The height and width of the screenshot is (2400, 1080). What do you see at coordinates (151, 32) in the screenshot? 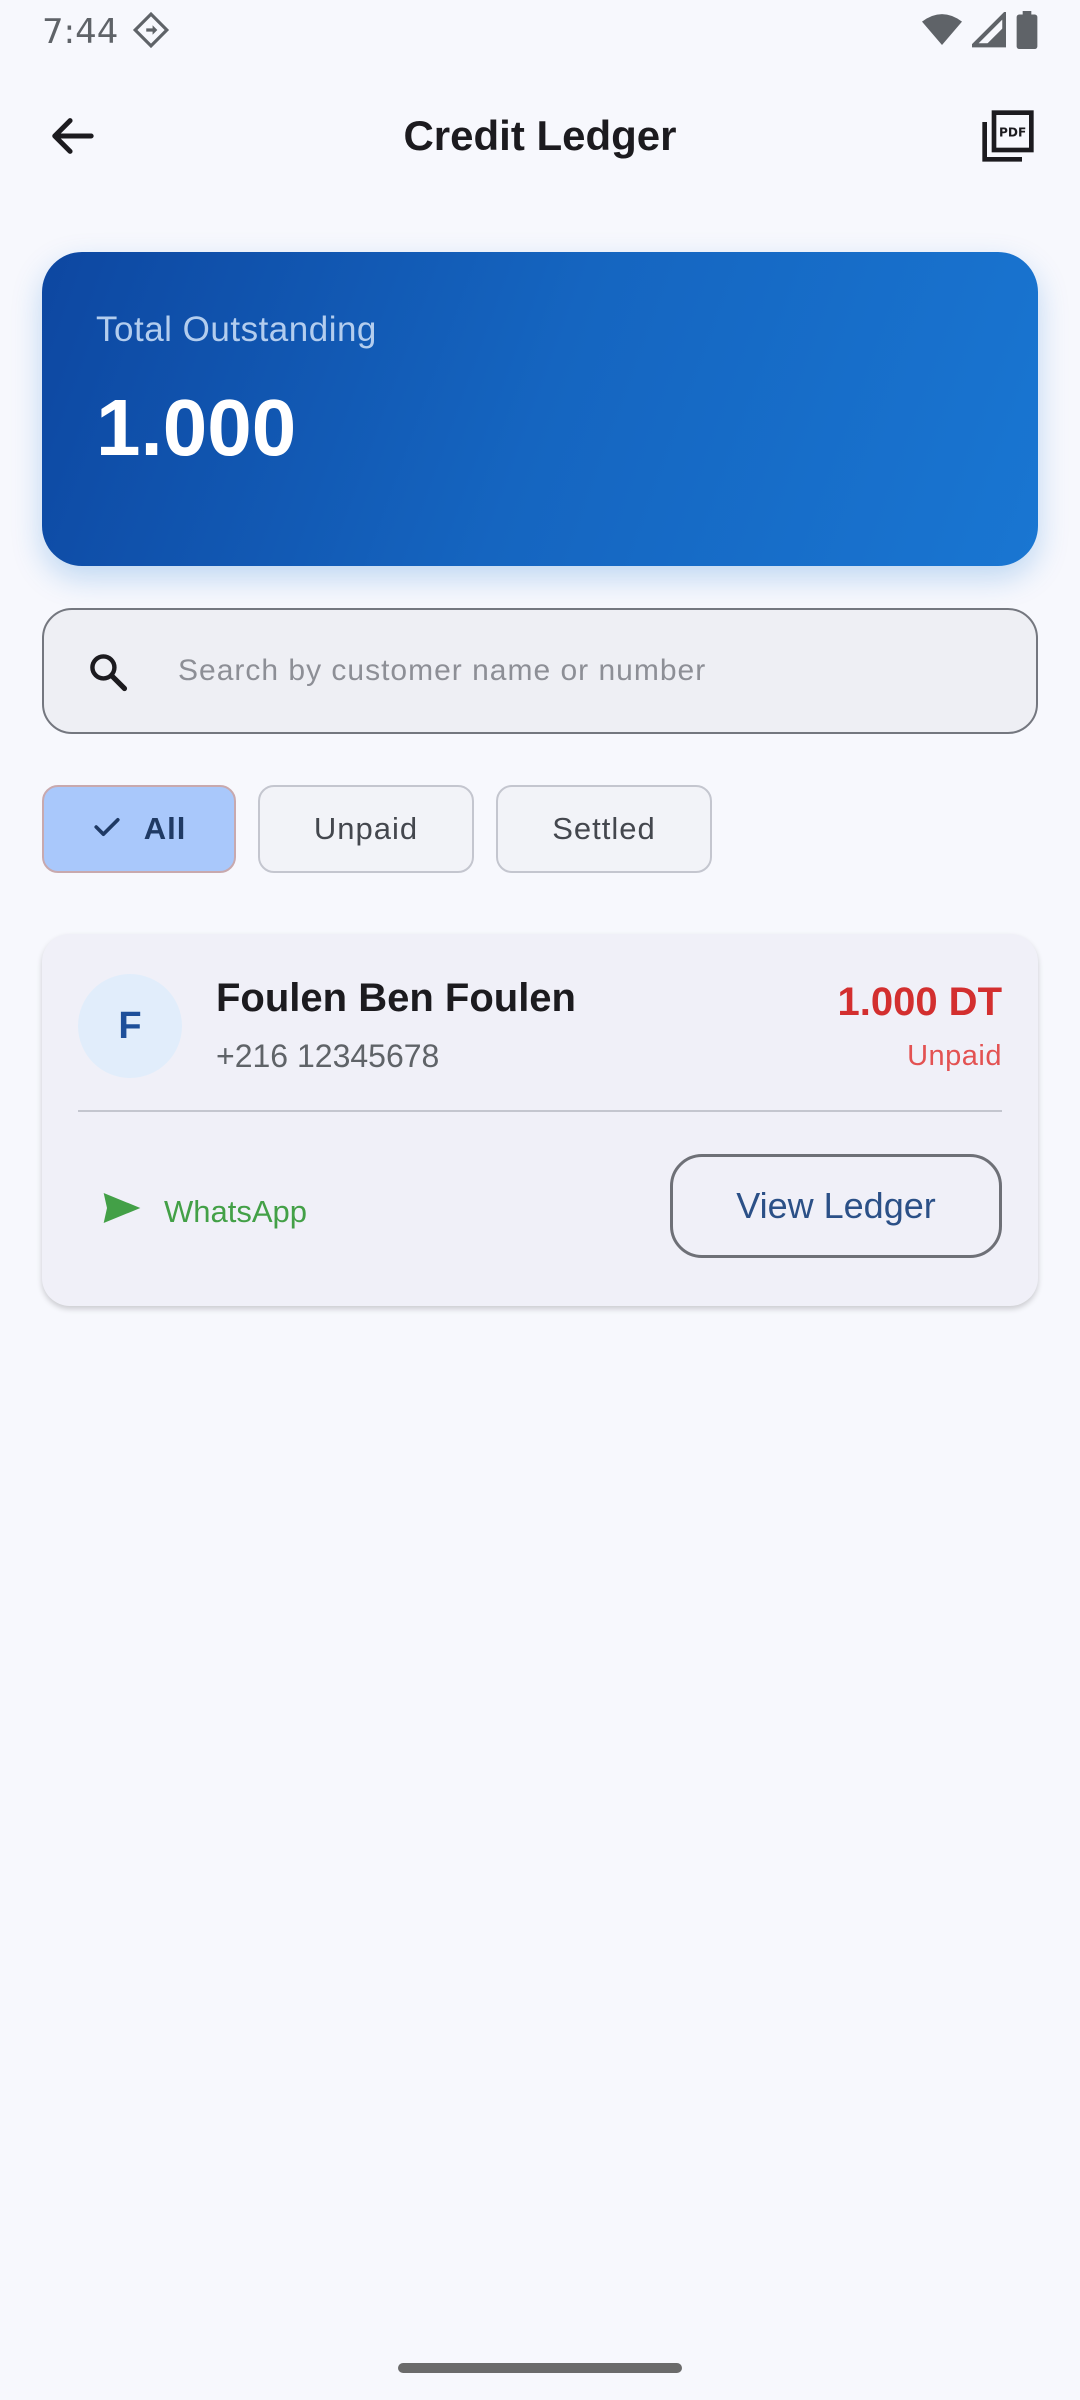
I see `navigation-diamond-icon` at bounding box center [151, 32].